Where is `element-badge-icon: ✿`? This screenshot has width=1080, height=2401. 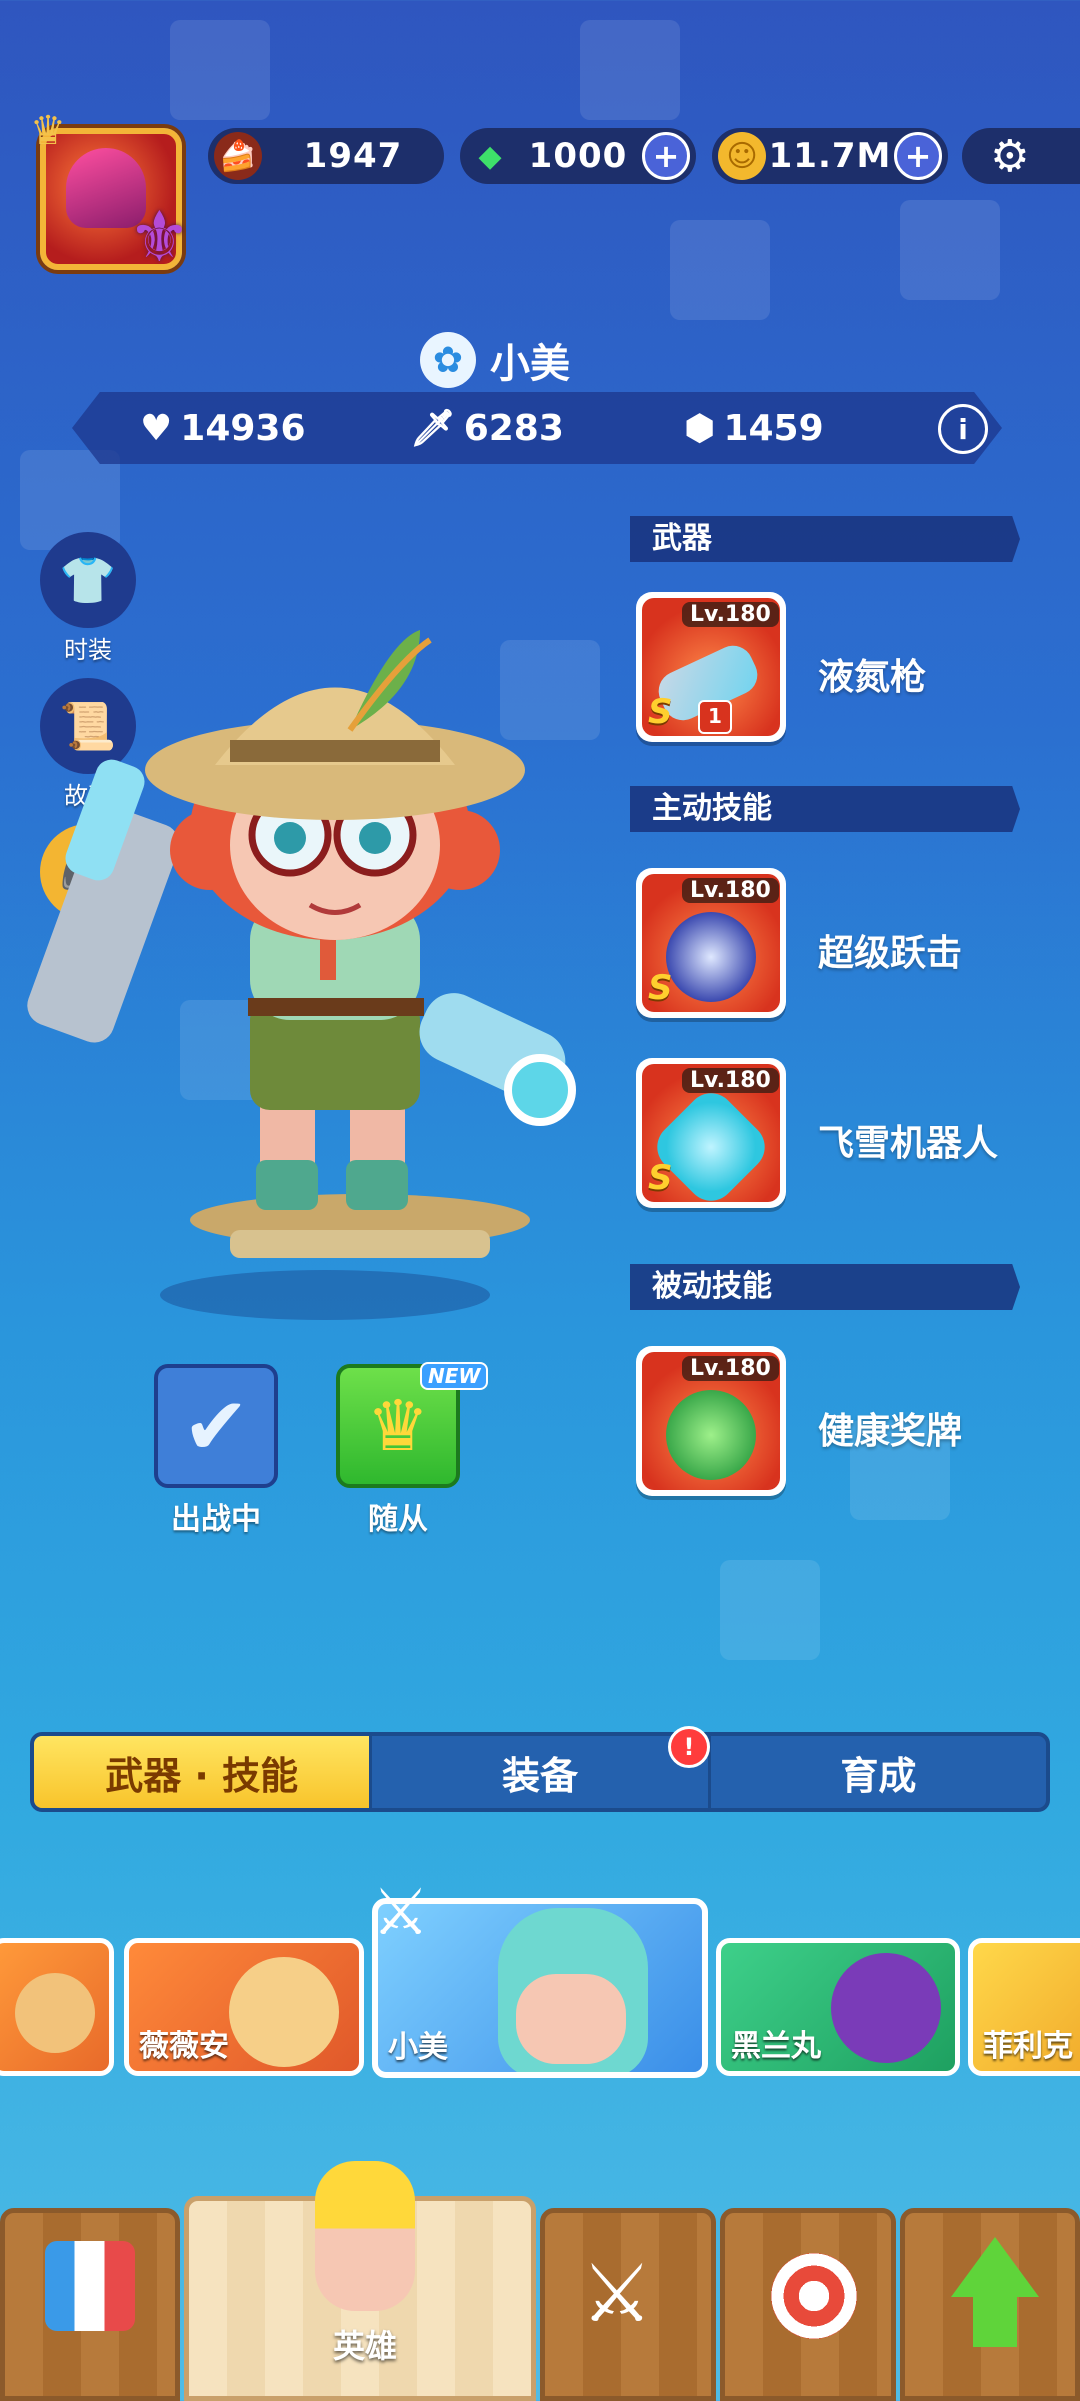 element-badge-icon: ✿ is located at coordinates (448, 360).